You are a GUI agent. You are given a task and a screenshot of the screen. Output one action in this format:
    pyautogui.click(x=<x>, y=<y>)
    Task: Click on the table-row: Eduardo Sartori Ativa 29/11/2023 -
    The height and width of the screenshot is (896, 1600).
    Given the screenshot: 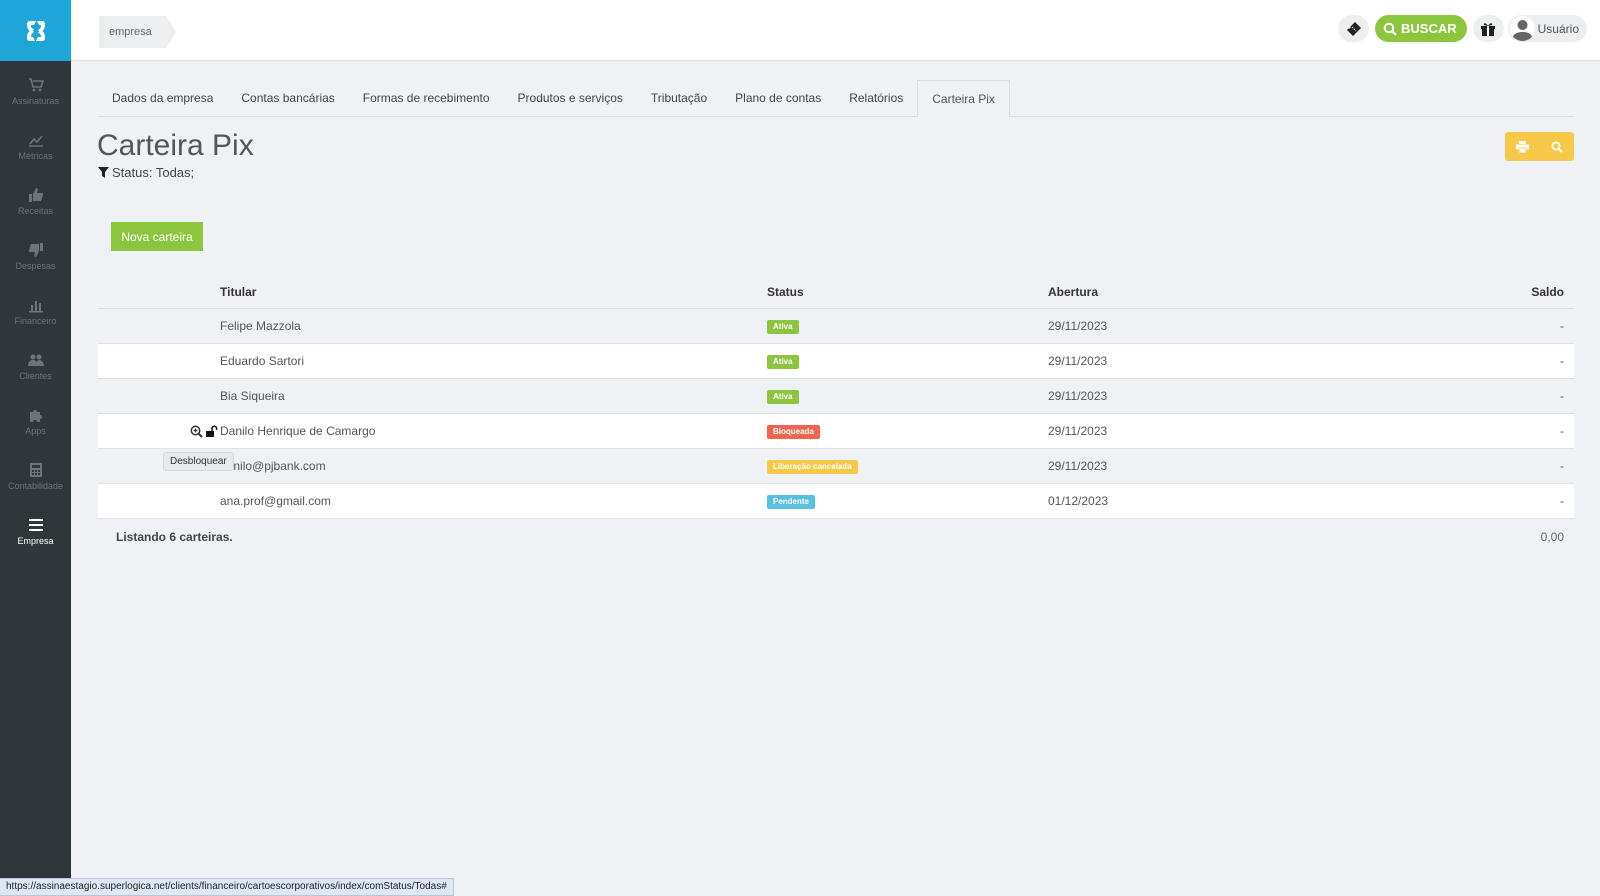 What is the action you would take?
    pyautogui.click(x=836, y=361)
    